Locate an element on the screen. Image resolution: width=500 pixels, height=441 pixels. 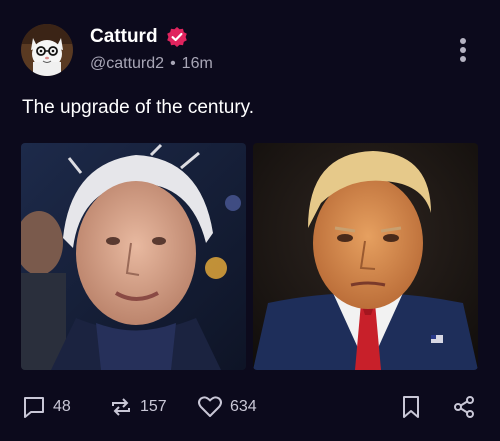
reply-icon is located at coordinates (34, 407).